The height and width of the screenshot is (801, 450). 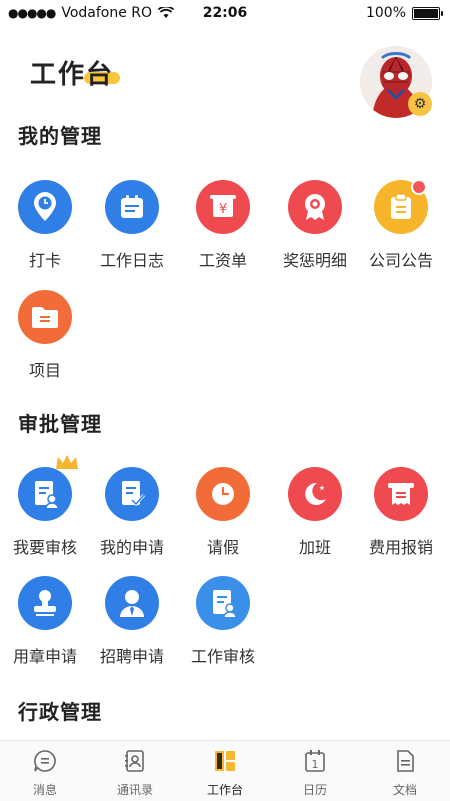 I want to click on moon-icon, so click(x=315, y=494).